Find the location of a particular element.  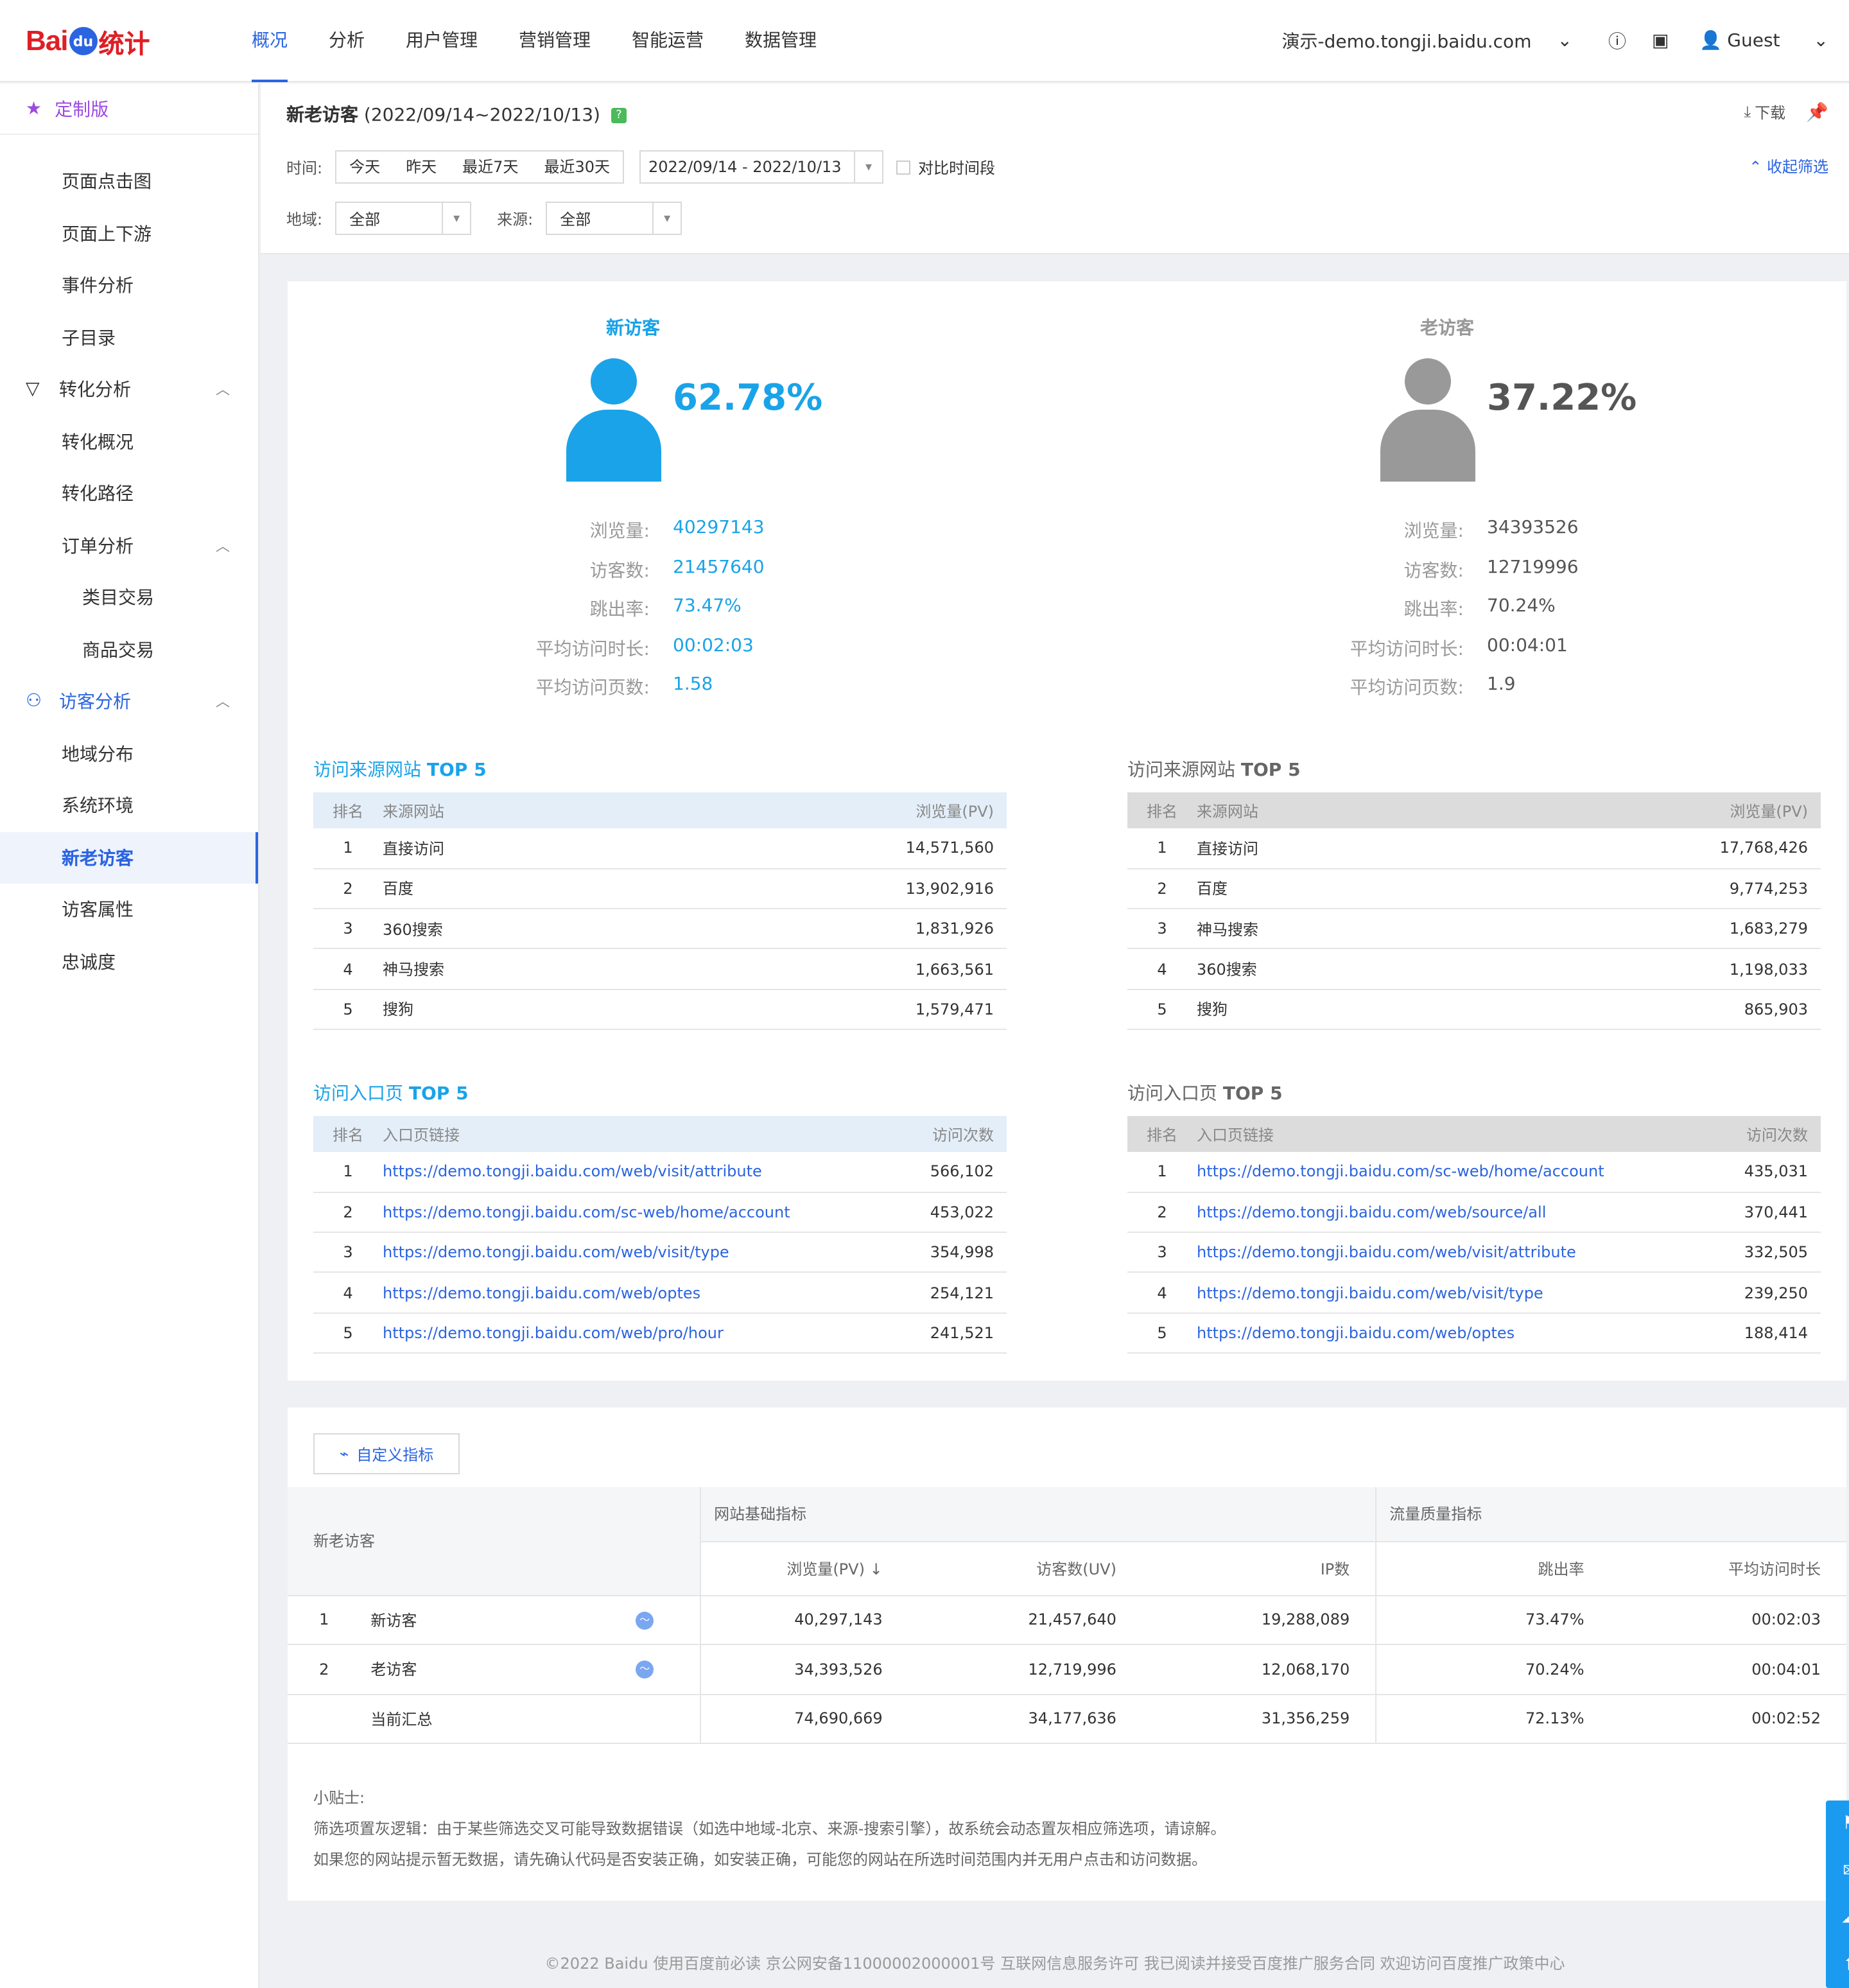

column-header: 排名 is located at coordinates (348, 1135).